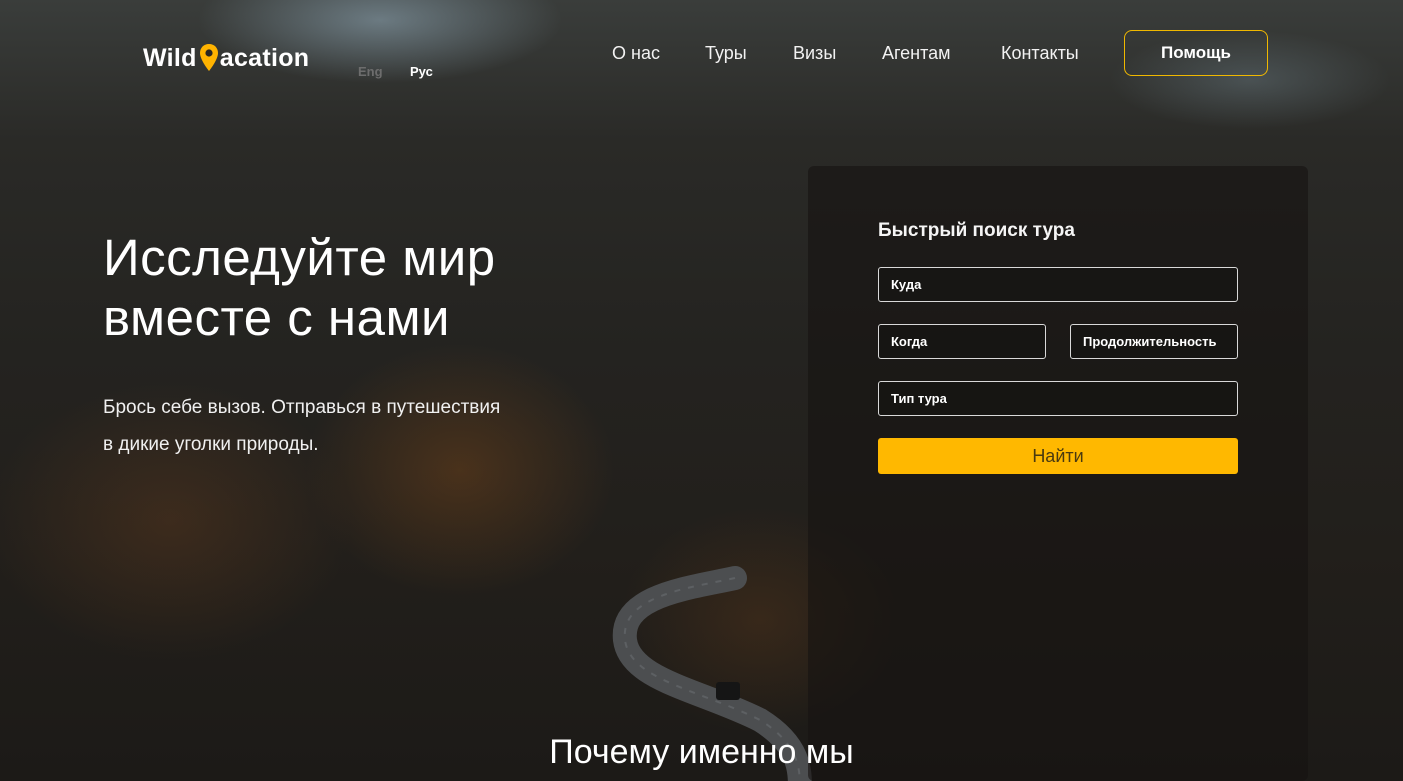 This screenshot has width=1403, height=781. I want to click on date-field: Когда, so click(962, 341).